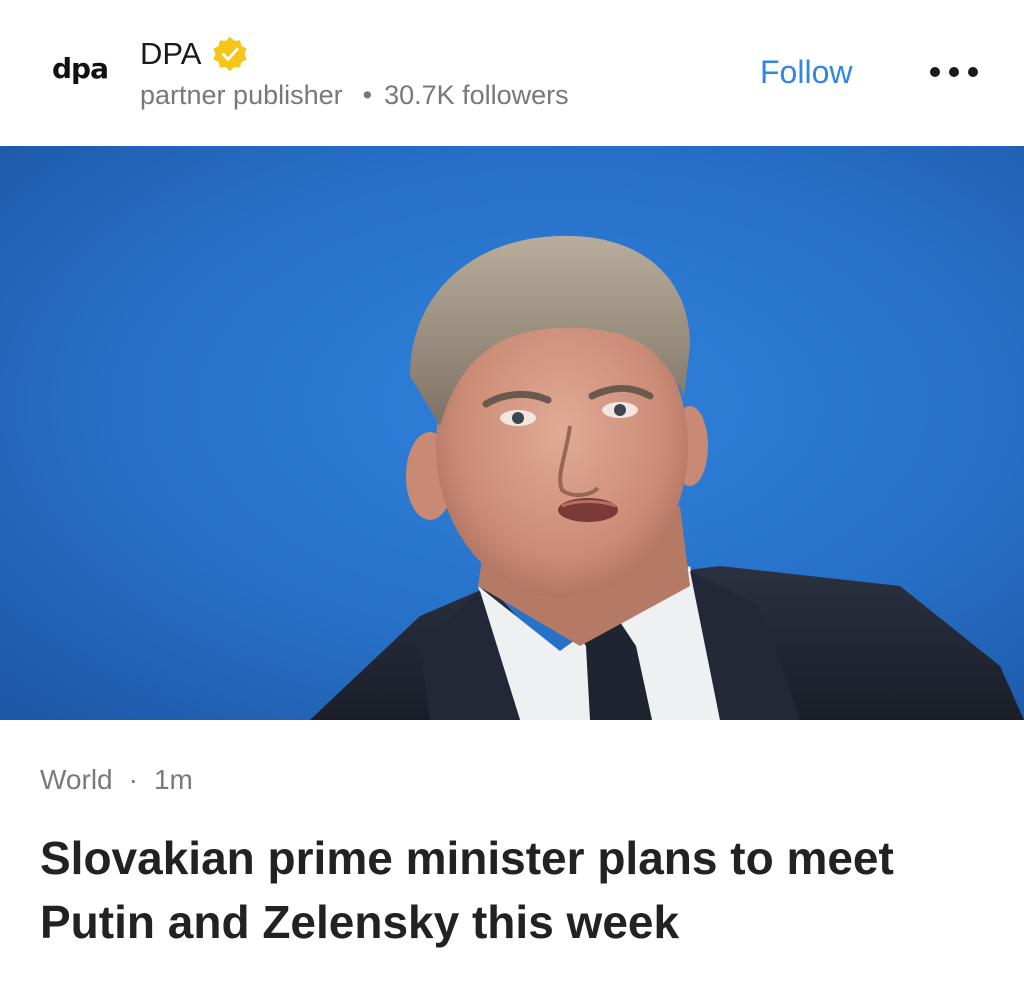  I want to click on publisher-meta: partner publisher • 30.7K followers, so click(354, 95).